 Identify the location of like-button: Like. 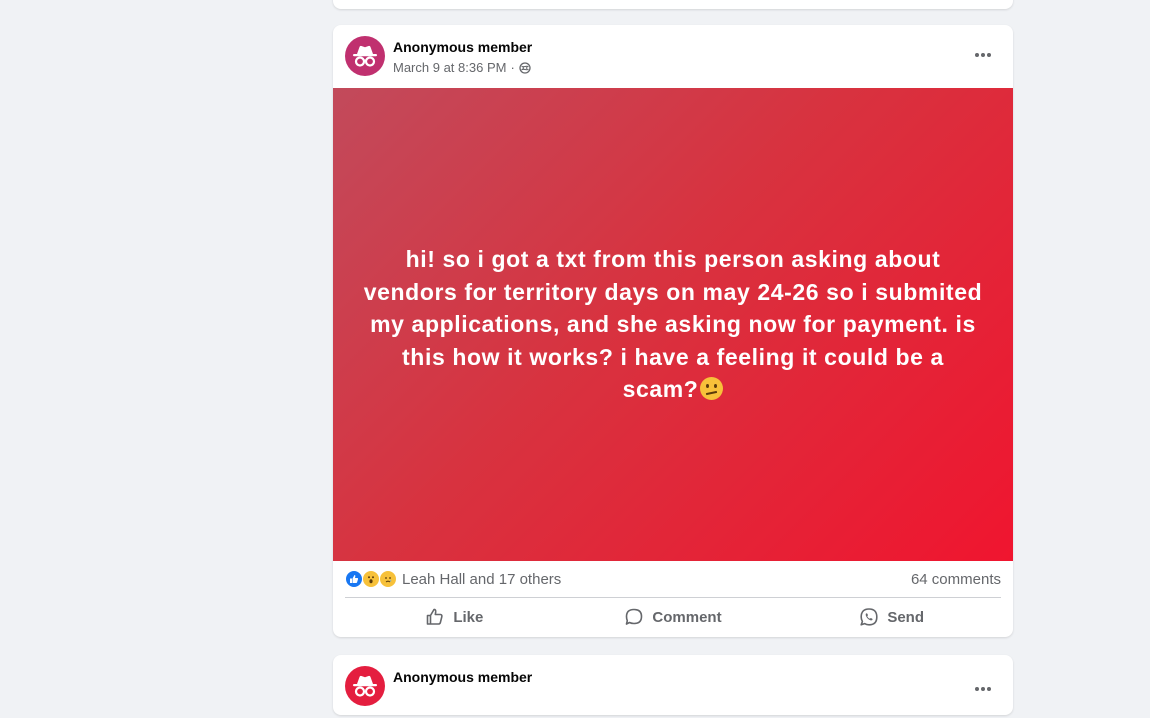
(454, 617).